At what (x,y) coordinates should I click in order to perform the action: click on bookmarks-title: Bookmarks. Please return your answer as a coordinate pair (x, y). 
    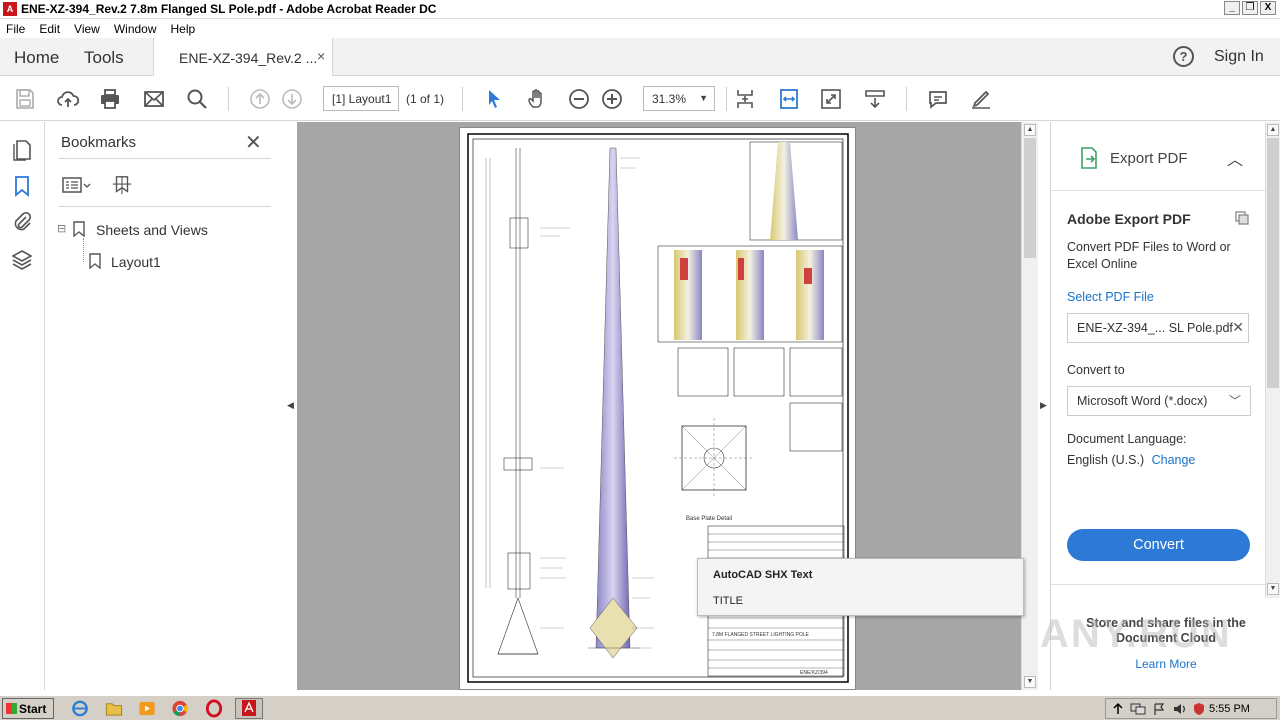
    Looking at the image, I should click on (99, 142).